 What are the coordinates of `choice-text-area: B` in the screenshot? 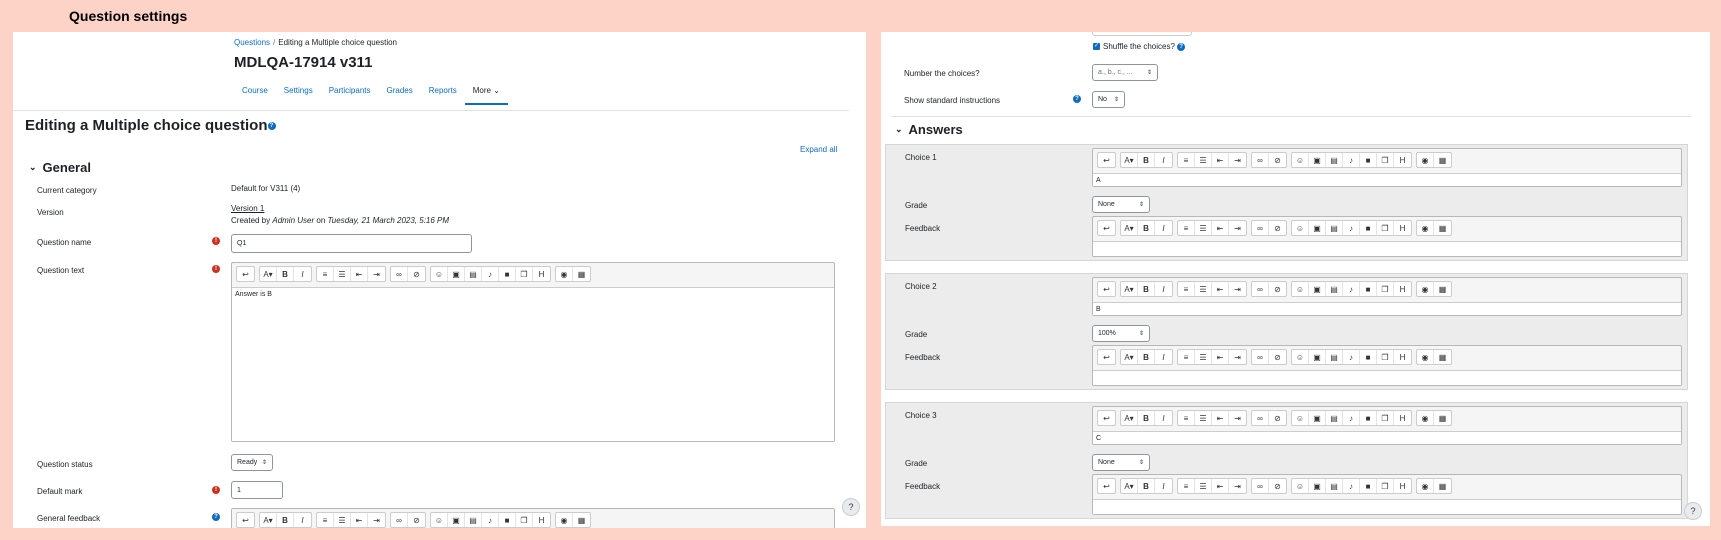 It's located at (1387, 308).